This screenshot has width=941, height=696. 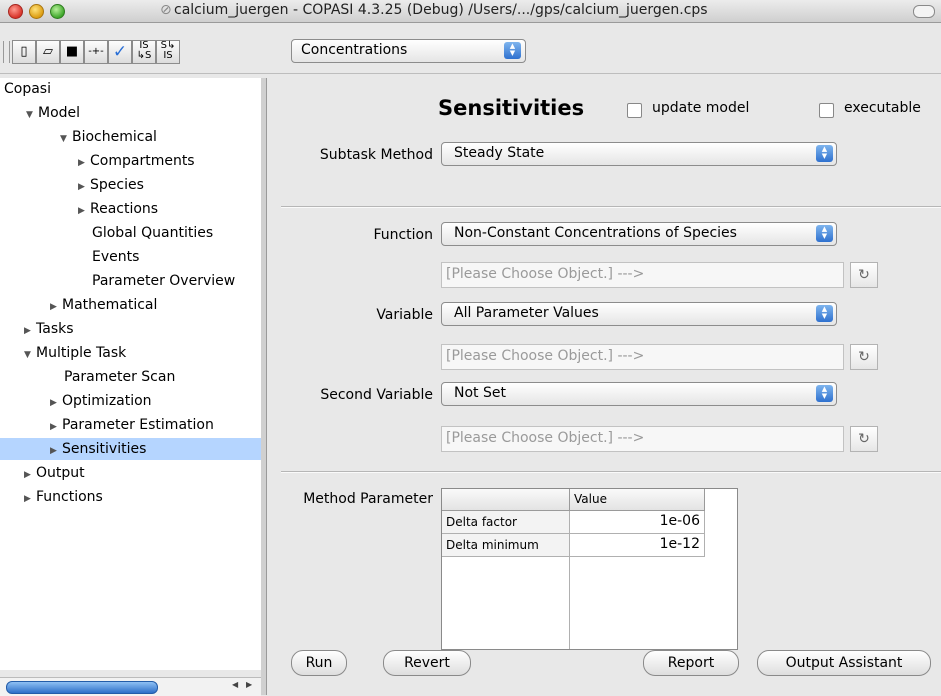 I want to click on function-label: Function, so click(x=403, y=235).